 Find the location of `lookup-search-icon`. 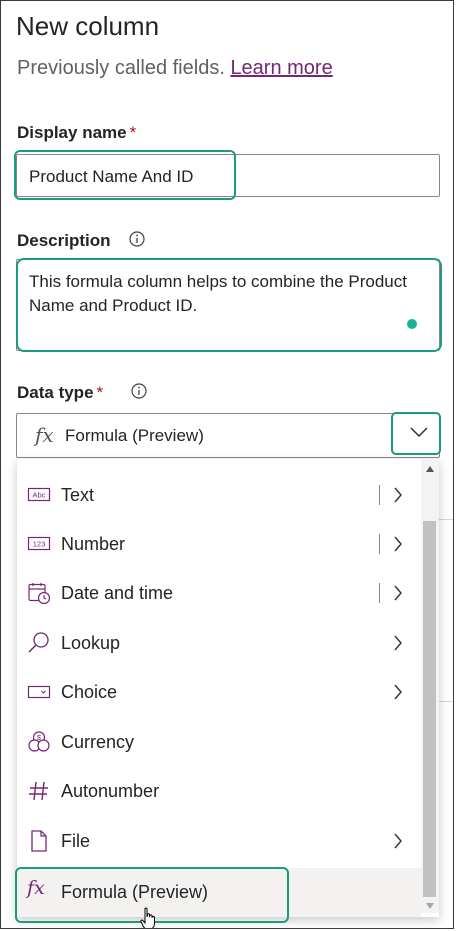

lookup-search-icon is located at coordinates (38, 642).